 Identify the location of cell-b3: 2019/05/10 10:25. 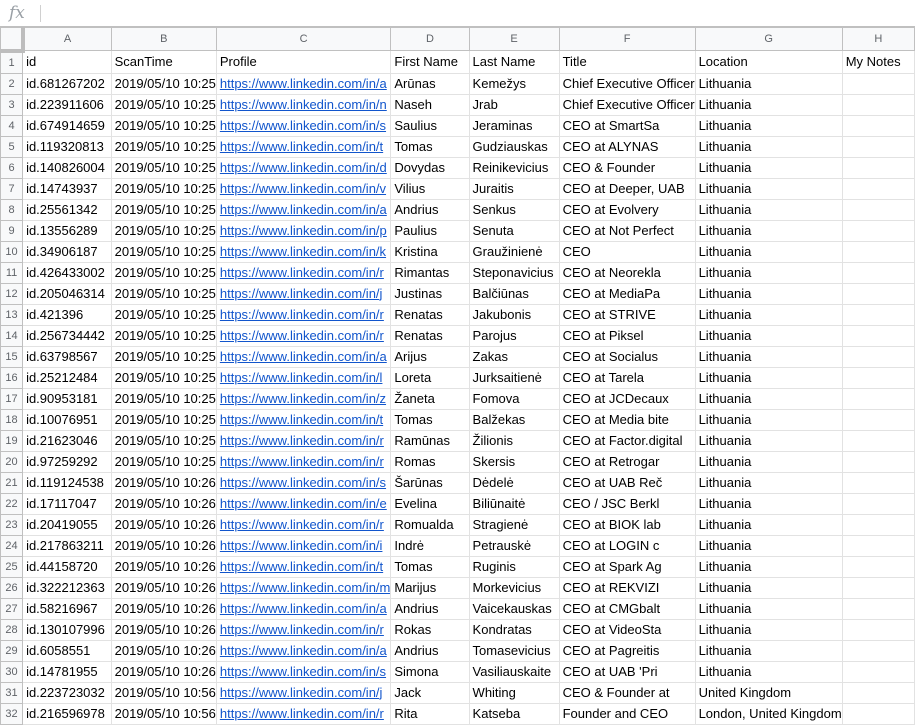
(163, 104).